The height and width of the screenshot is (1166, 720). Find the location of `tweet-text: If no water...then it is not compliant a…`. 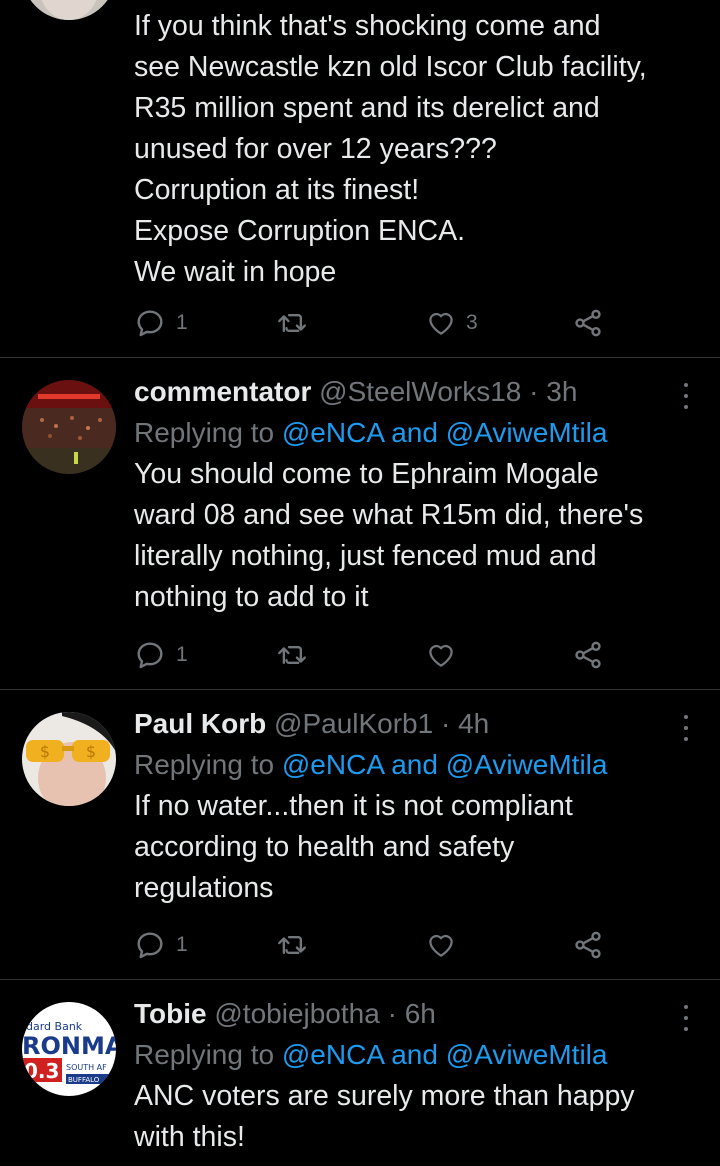

tweet-text: If no water...then it is not compliant a… is located at coordinates (353, 847).